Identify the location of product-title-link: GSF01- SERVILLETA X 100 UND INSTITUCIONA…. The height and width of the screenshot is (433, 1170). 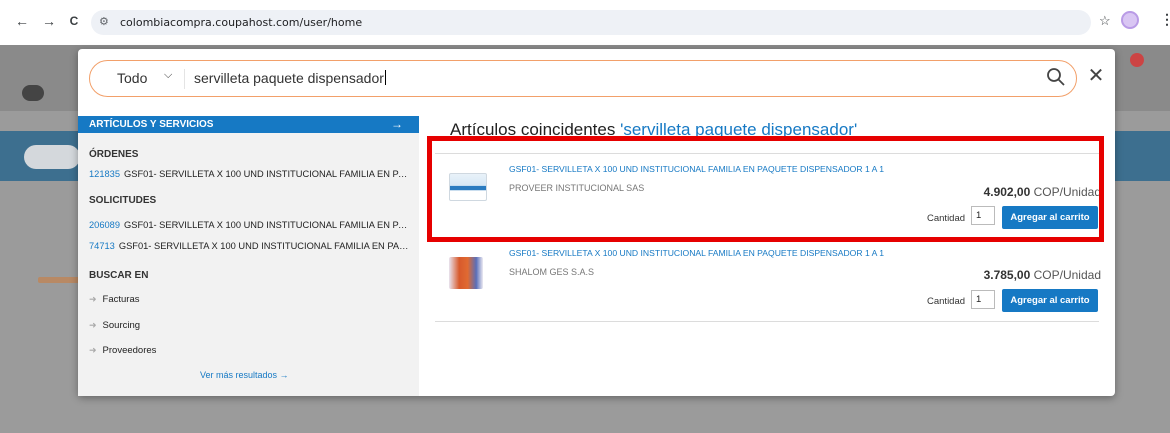
(696, 253).